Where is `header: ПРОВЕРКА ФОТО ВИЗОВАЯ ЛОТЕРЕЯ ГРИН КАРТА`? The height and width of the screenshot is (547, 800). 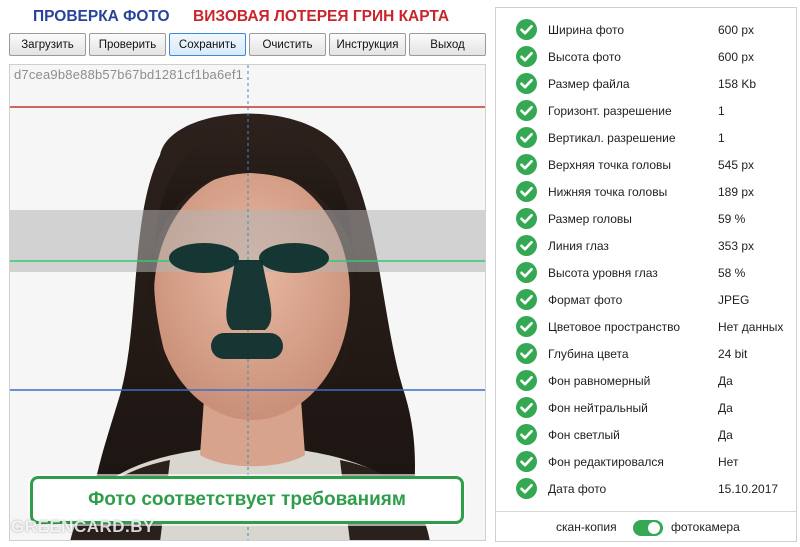 header: ПРОВЕРКА ФОТО ВИЗОВАЯ ЛОТЕРЕЯ ГРИН КАРТА is located at coordinates (247, 18).